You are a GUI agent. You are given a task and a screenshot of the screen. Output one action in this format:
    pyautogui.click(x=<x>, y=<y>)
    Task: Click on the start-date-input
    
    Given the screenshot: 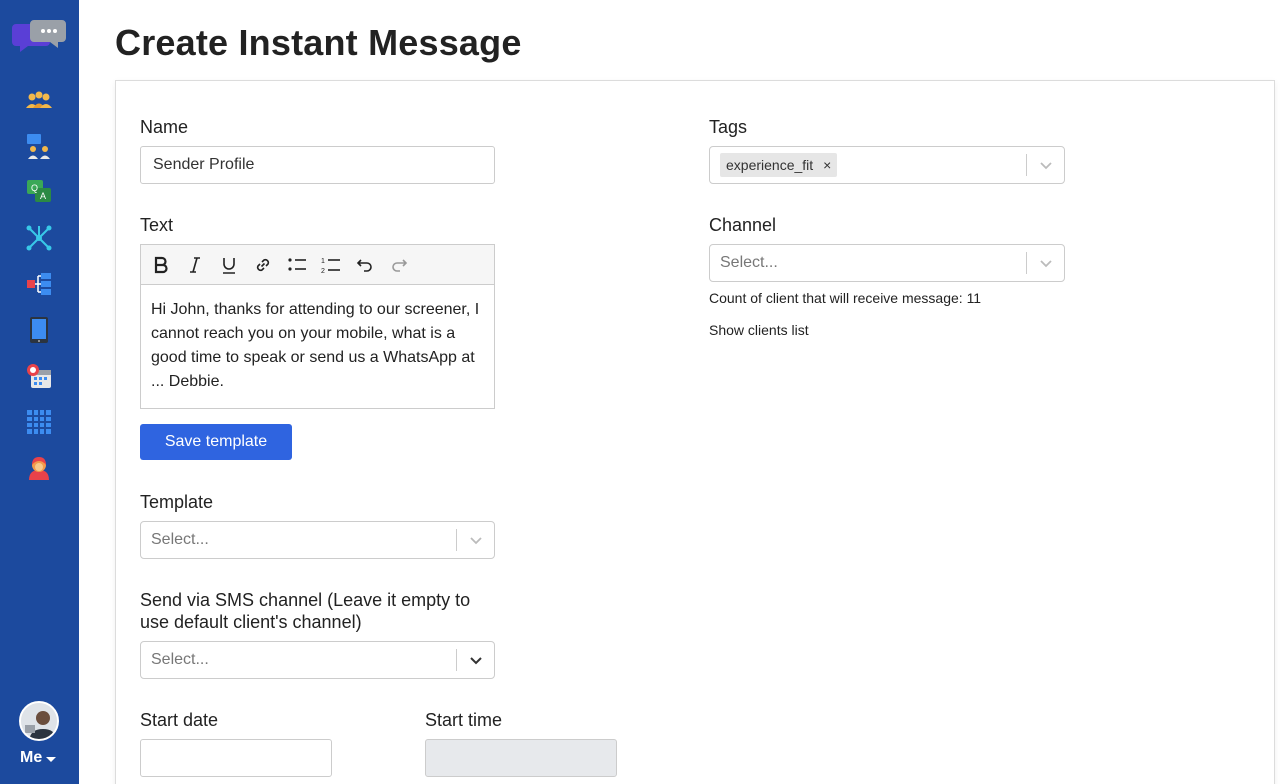 What is the action you would take?
    pyautogui.click(x=236, y=758)
    